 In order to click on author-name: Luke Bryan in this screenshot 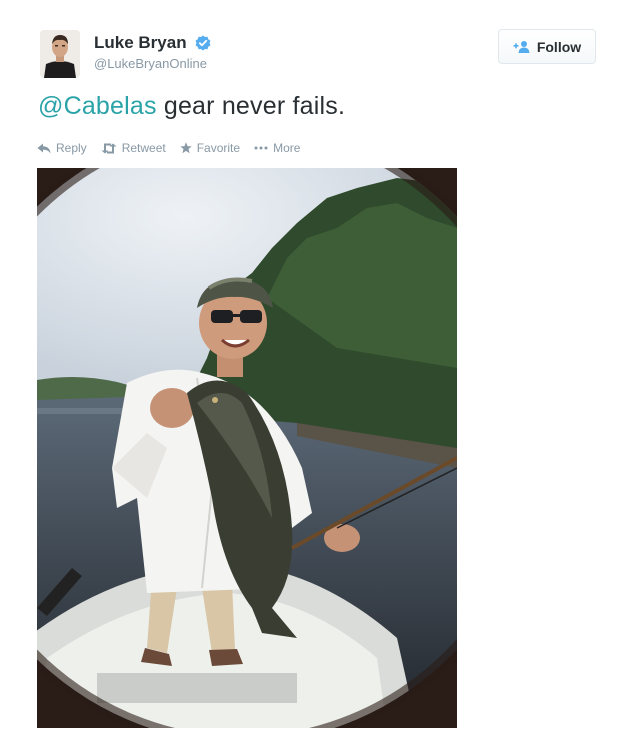, I will do `click(140, 42)`.